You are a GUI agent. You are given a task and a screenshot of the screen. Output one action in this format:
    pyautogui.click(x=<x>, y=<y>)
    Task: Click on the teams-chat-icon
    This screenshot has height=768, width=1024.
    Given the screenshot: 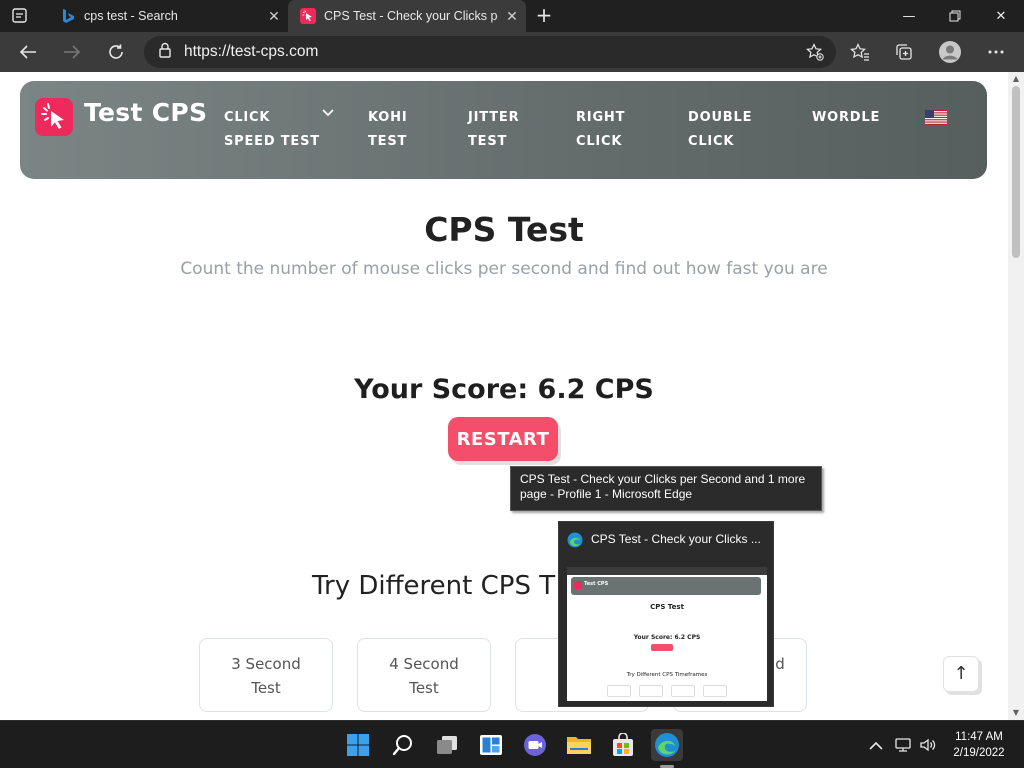 What is the action you would take?
    pyautogui.click(x=535, y=745)
    